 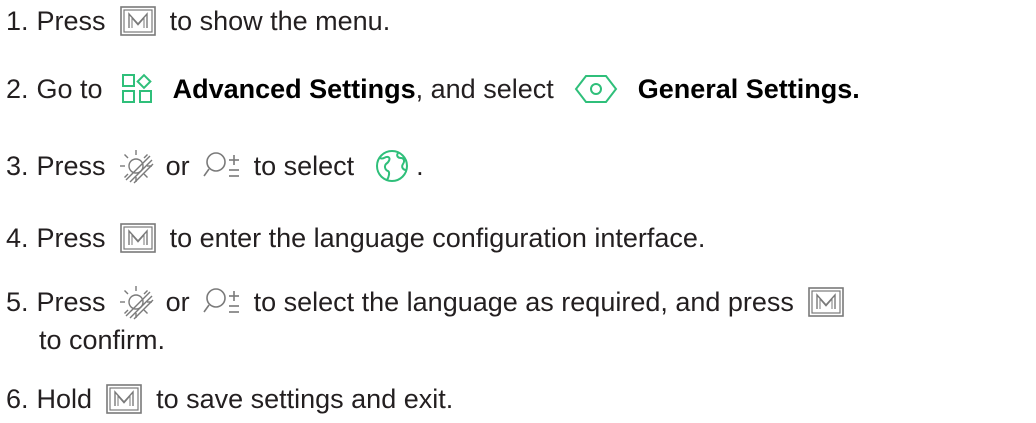 What do you see at coordinates (294, 89) in the screenshot?
I see `advanced-settings-label: Advanced Settings` at bounding box center [294, 89].